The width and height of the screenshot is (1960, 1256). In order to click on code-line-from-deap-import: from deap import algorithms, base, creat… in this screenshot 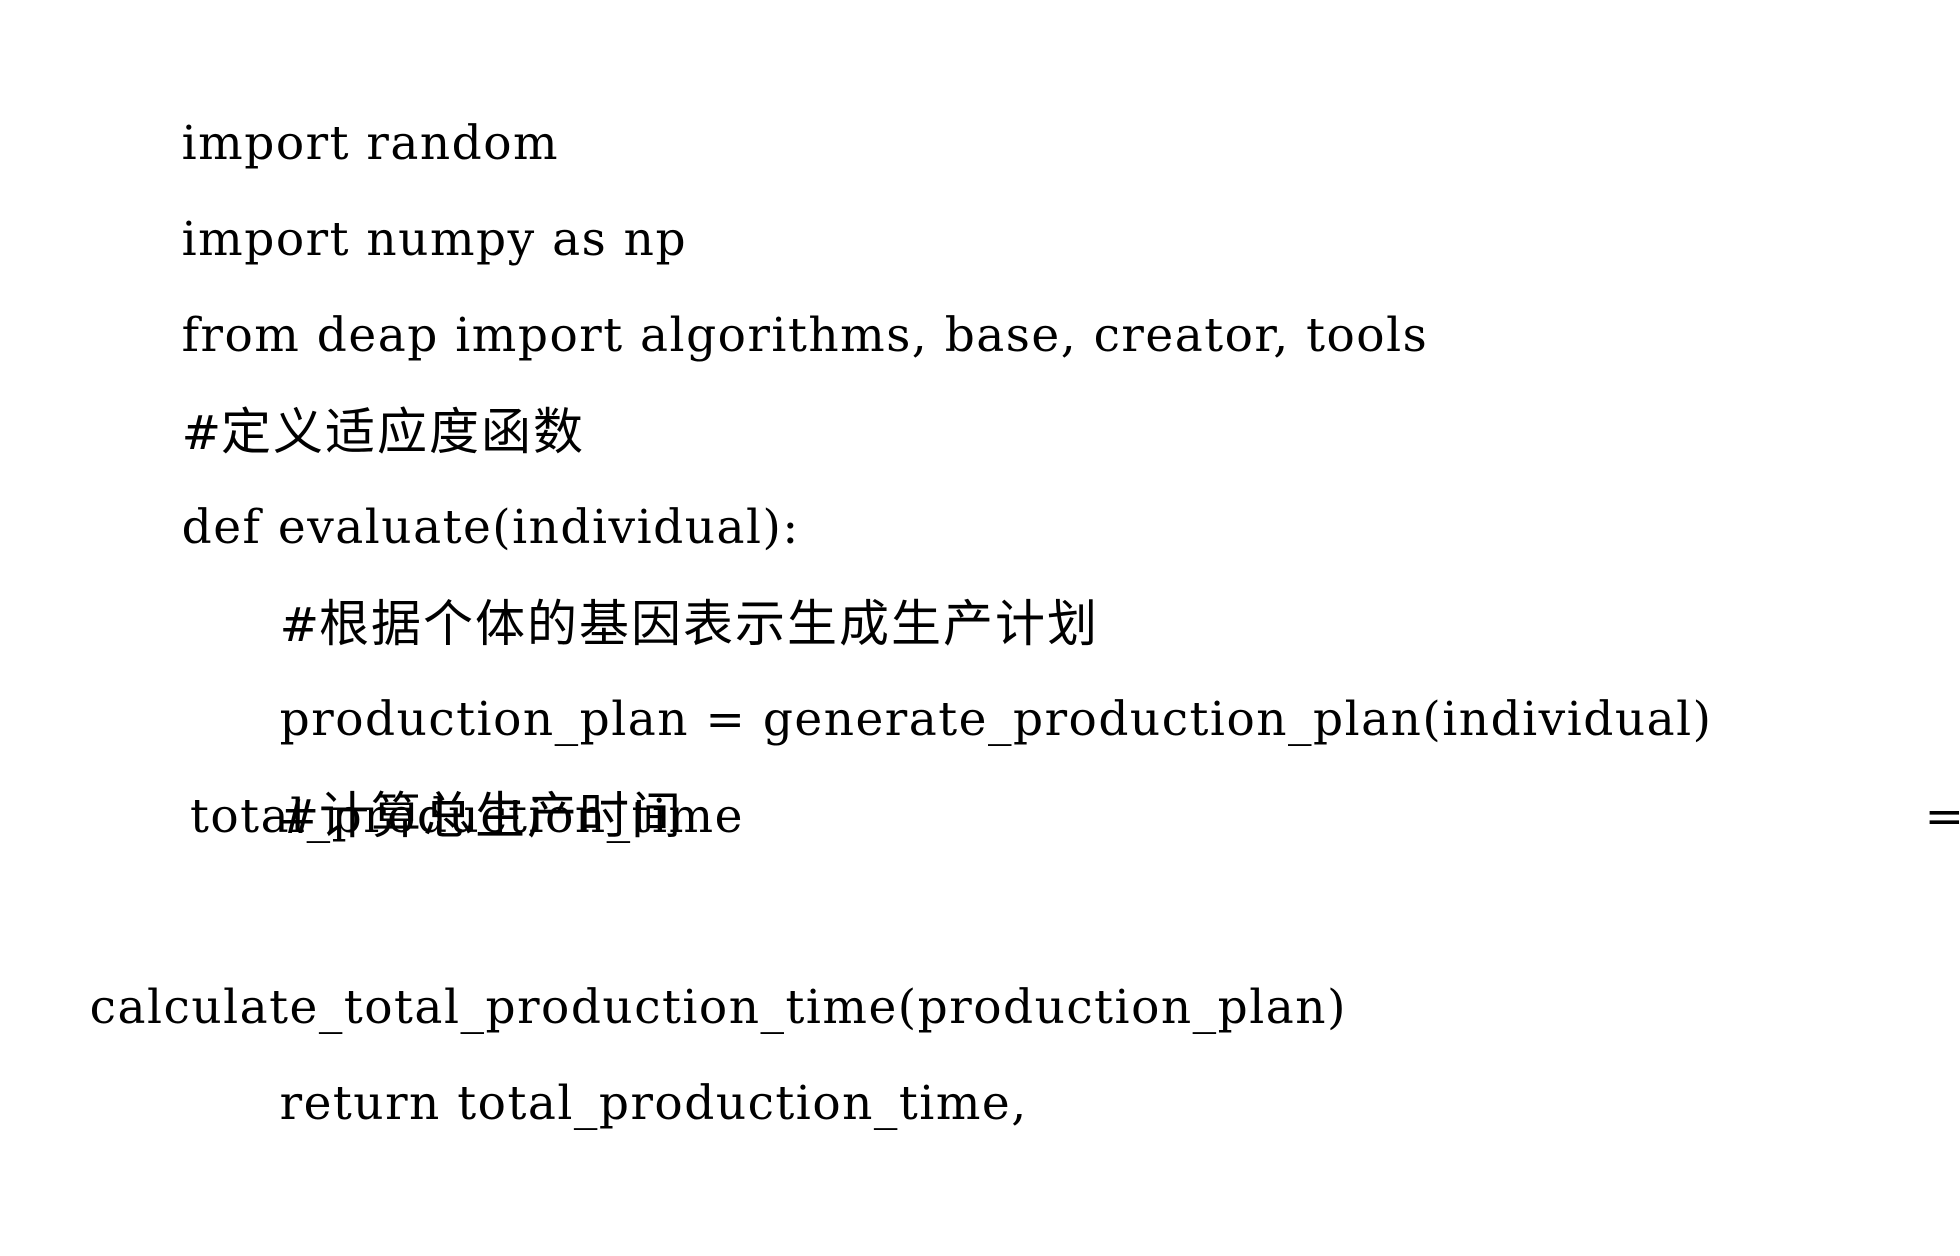, I will do `click(980, 277)`.